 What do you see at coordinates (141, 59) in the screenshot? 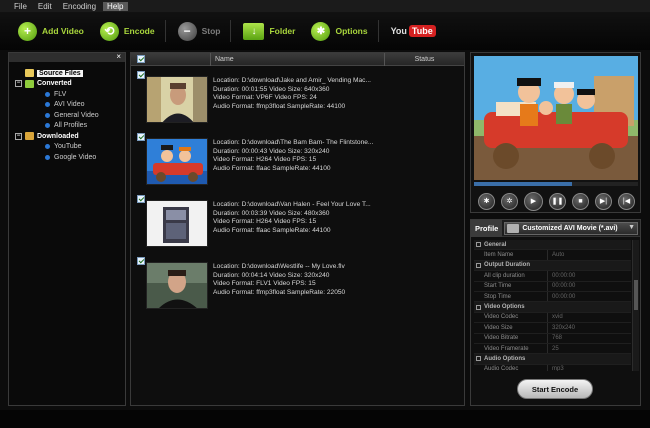
I see `select-all-checkbox` at bounding box center [141, 59].